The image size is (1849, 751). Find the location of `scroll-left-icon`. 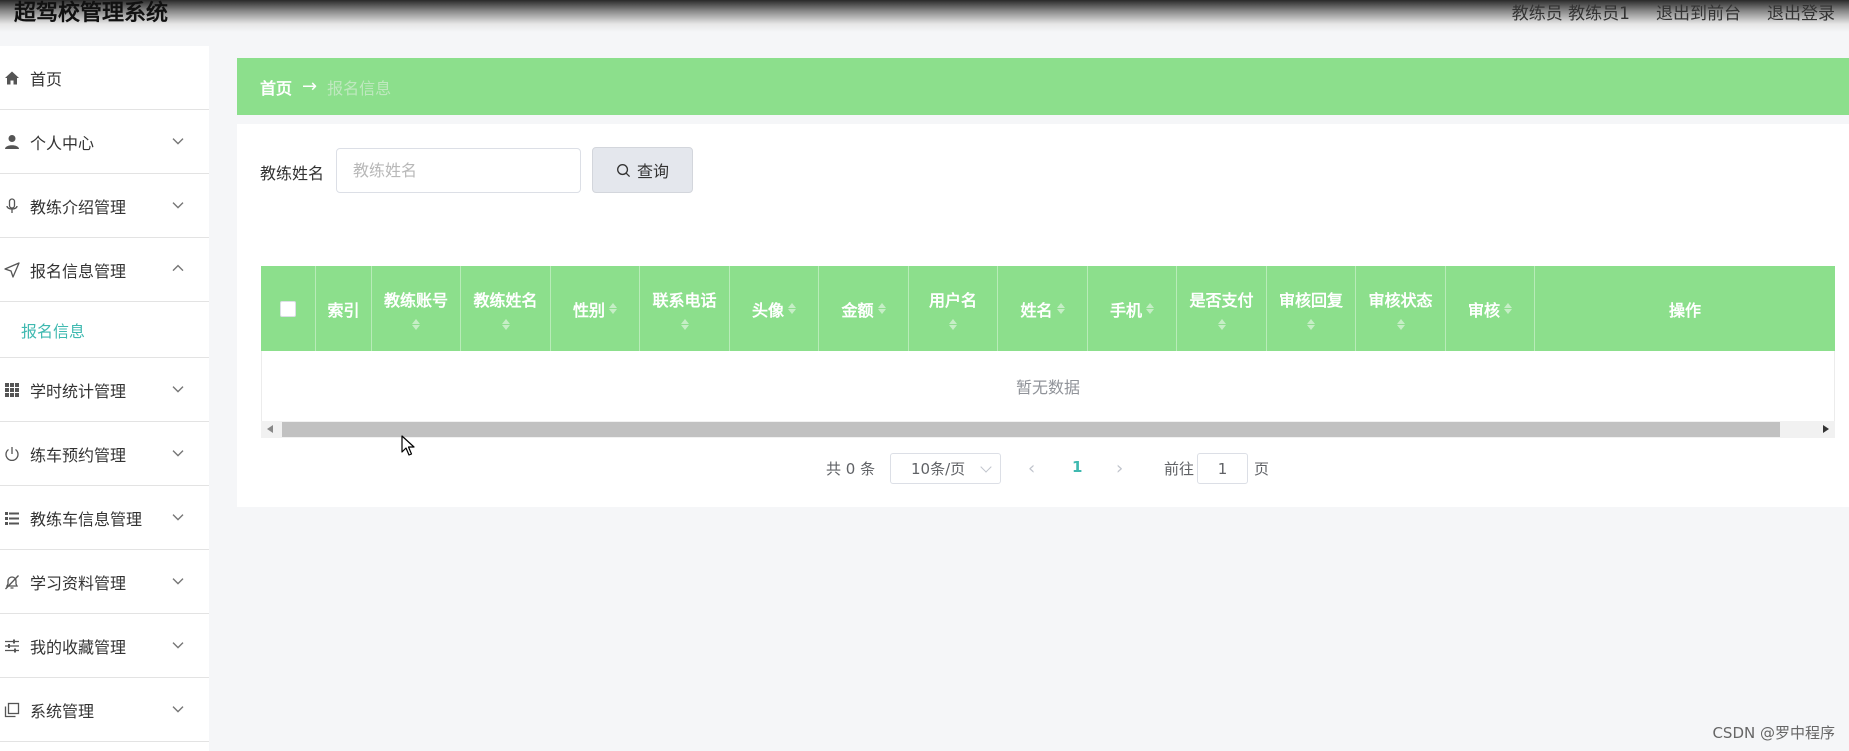

scroll-left-icon is located at coordinates (270, 429).